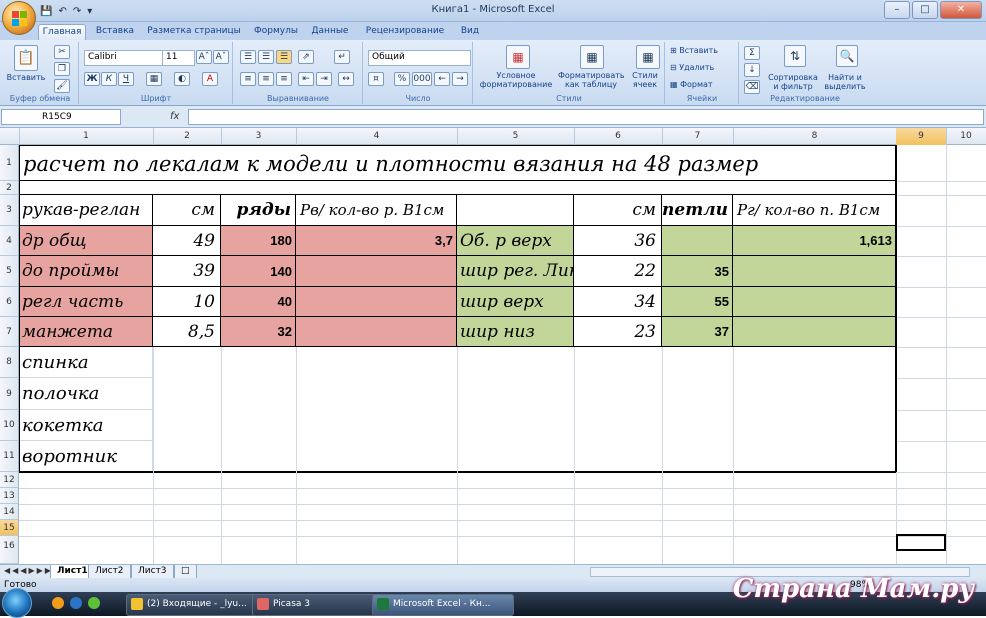 This screenshot has width=986, height=618. I want to click on column-header: 4, so click(377, 136).